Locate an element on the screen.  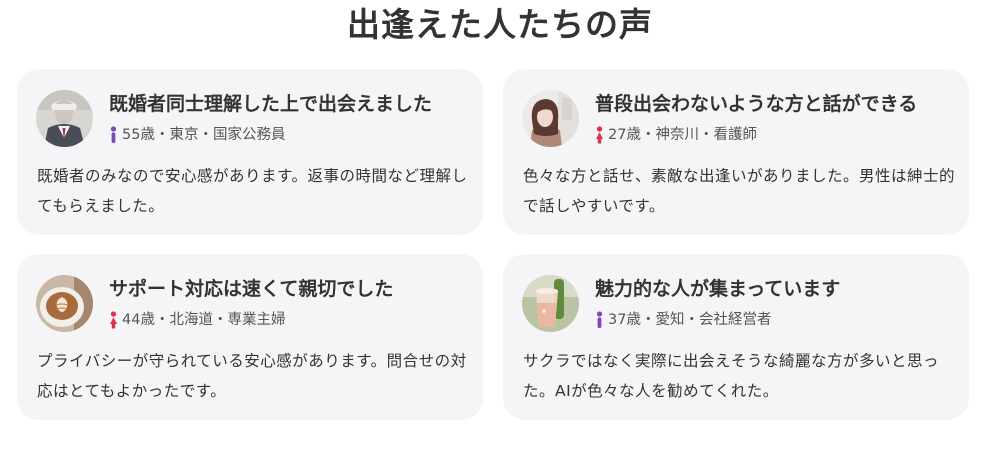
testimonial-meta: 37歳・愛知・会社経営者 is located at coordinates (683, 320).